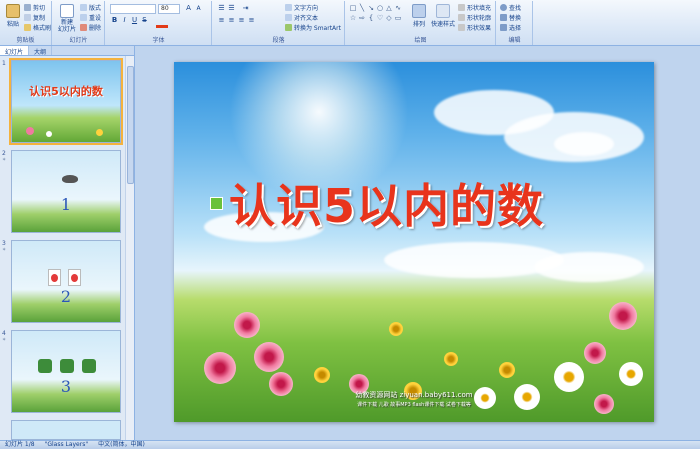 This screenshot has height=449, width=700. Describe the element at coordinates (398, 18) in the screenshot. I see `callout-shape-icon: ▭` at that location.